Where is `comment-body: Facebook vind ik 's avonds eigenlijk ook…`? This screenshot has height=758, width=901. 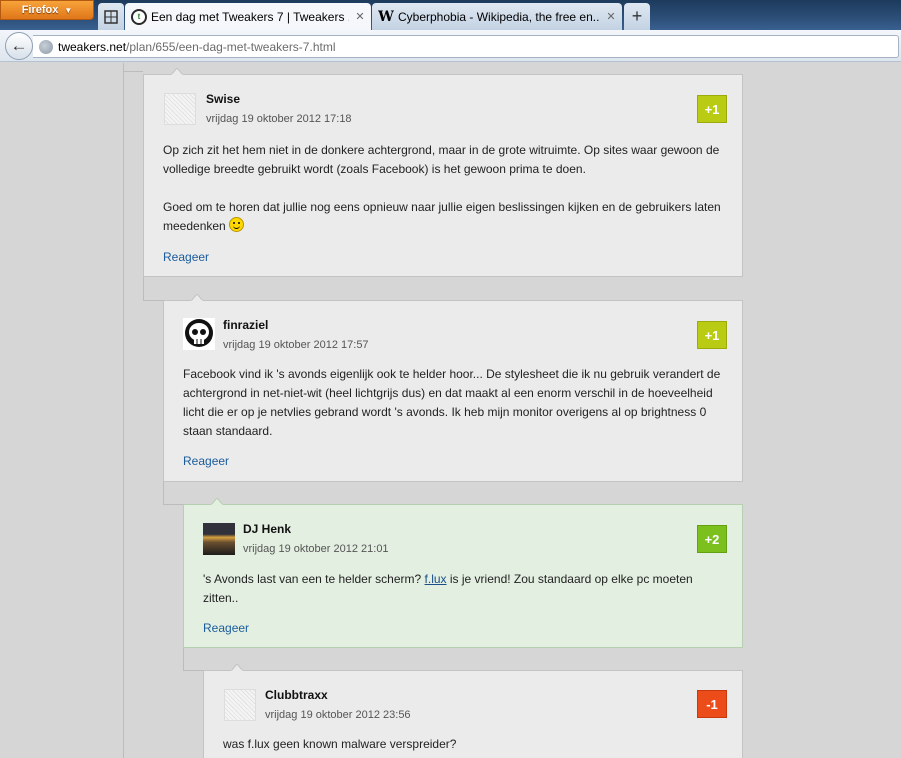 comment-body: Facebook vind ik 's avonds eigenlijk ook… is located at coordinates (455, 403).